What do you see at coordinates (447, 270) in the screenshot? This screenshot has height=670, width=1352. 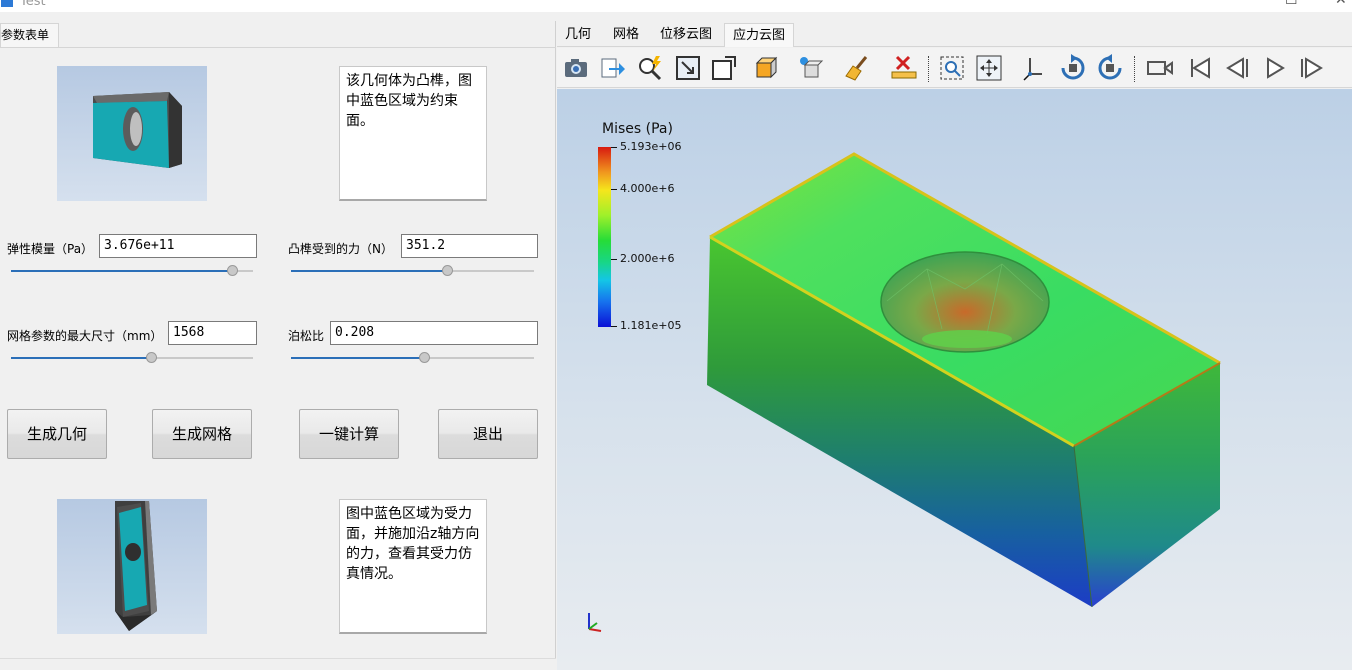 I see `force-slider-handle` at bounding box center [447, 270].